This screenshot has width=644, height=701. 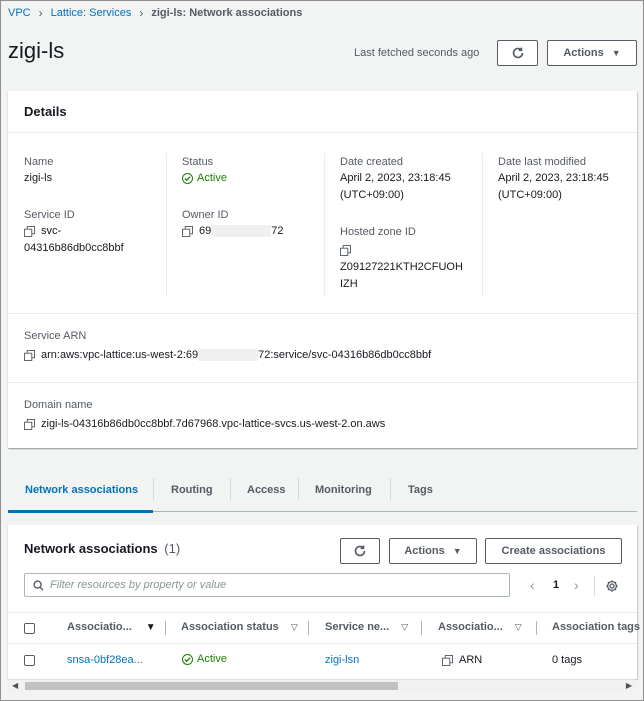 I want to click on name-label: Name, so click(x=39, y=162).